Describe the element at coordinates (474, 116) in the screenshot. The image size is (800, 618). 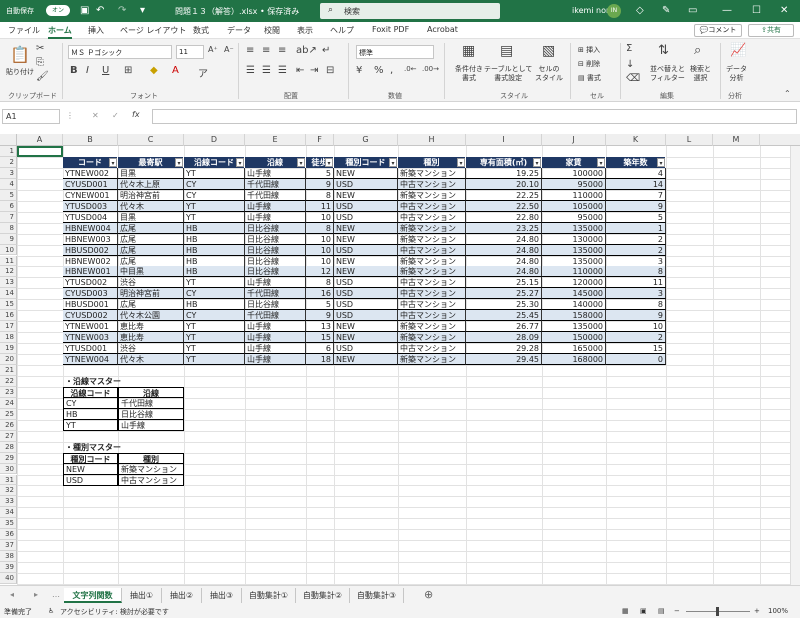
I see `formula-input` at that location.